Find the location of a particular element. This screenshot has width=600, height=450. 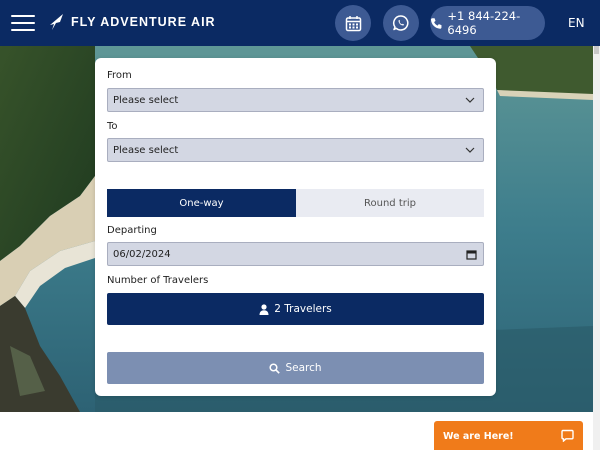

scrollbar-track is located at coordinates (596, 248).